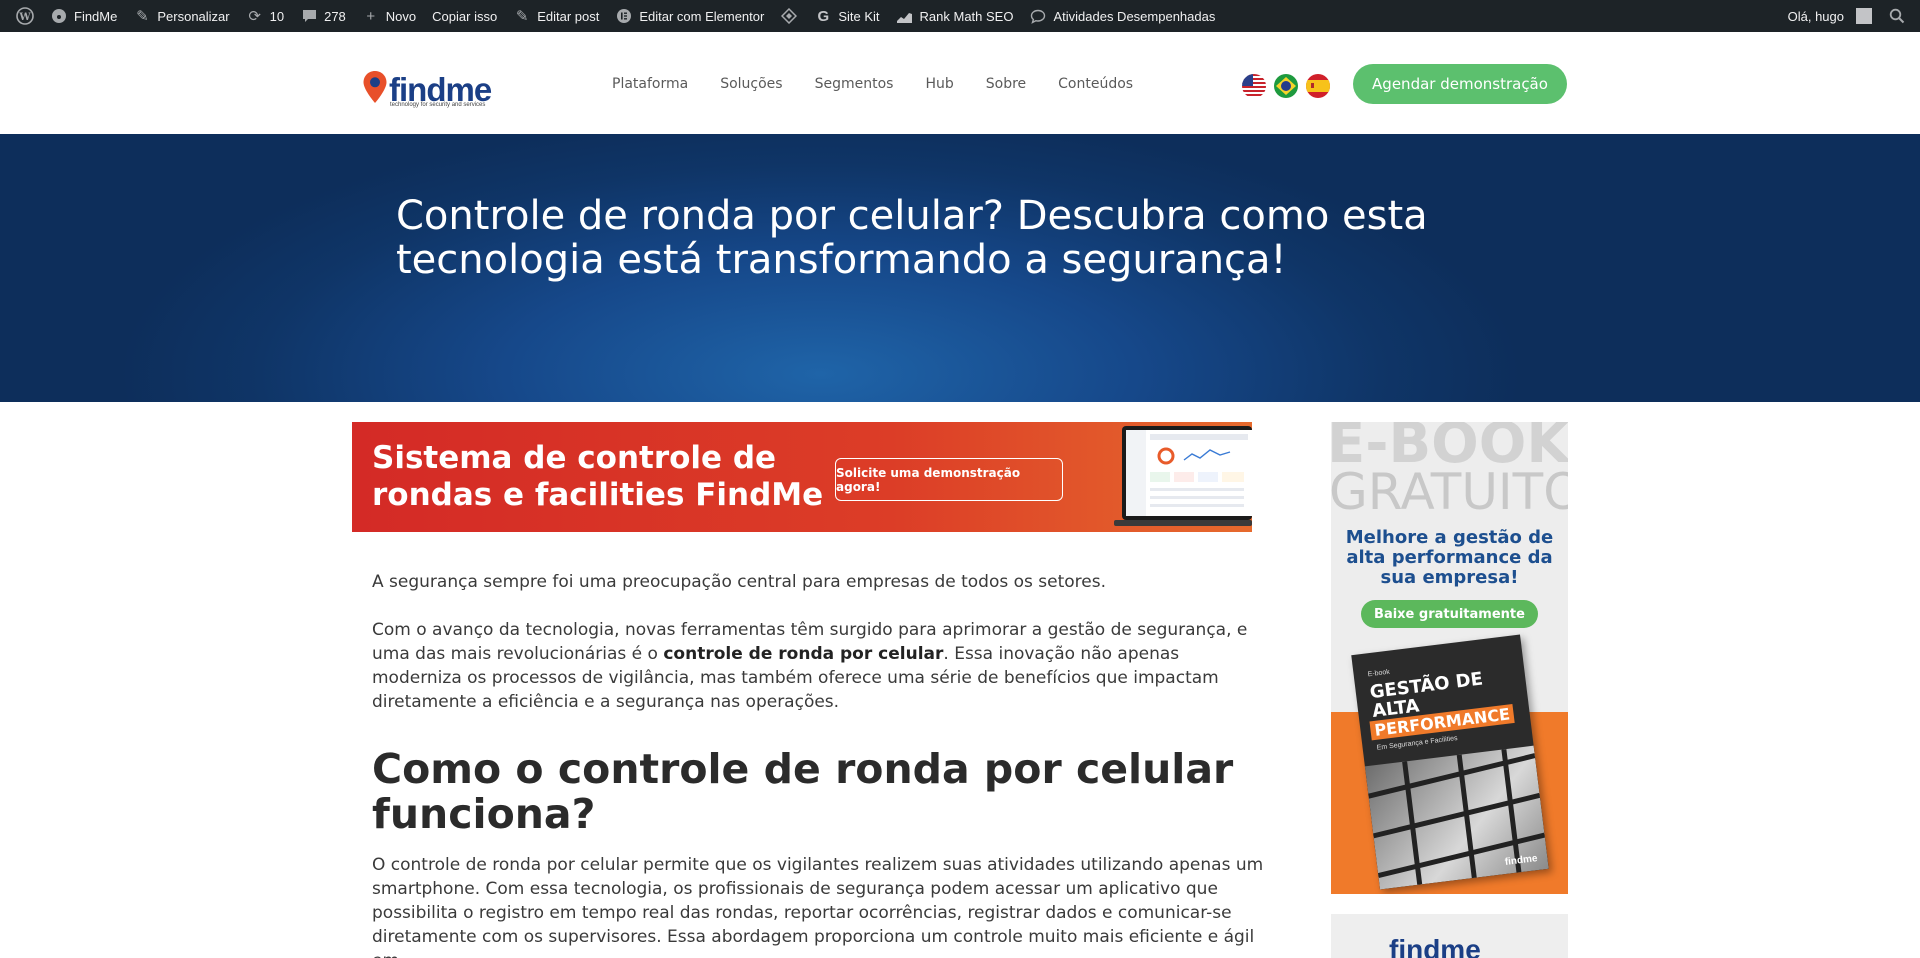 This screenshot has height=958, width=1920. I want to click on admin-bar-updates: ⟳ 10, so click(265, 16).